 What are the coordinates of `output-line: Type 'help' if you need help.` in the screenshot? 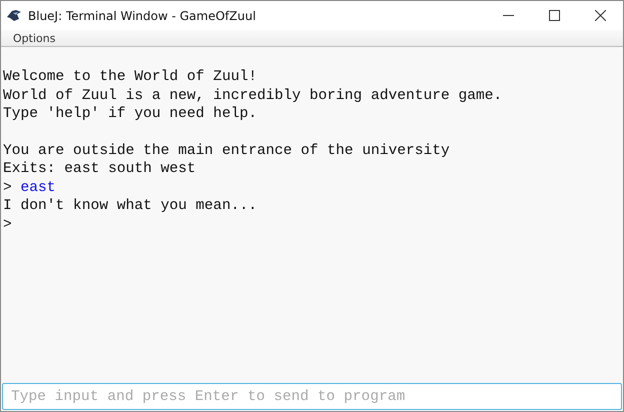 It's located at (130, 114).